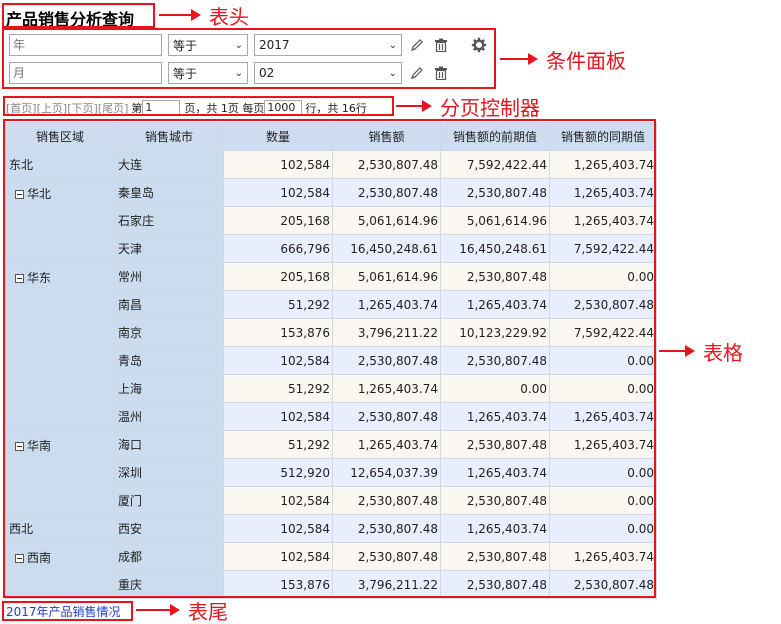 The height and width of the screenshot is (624, 781). I want to click on header-annotation-box, so click(78, 15).